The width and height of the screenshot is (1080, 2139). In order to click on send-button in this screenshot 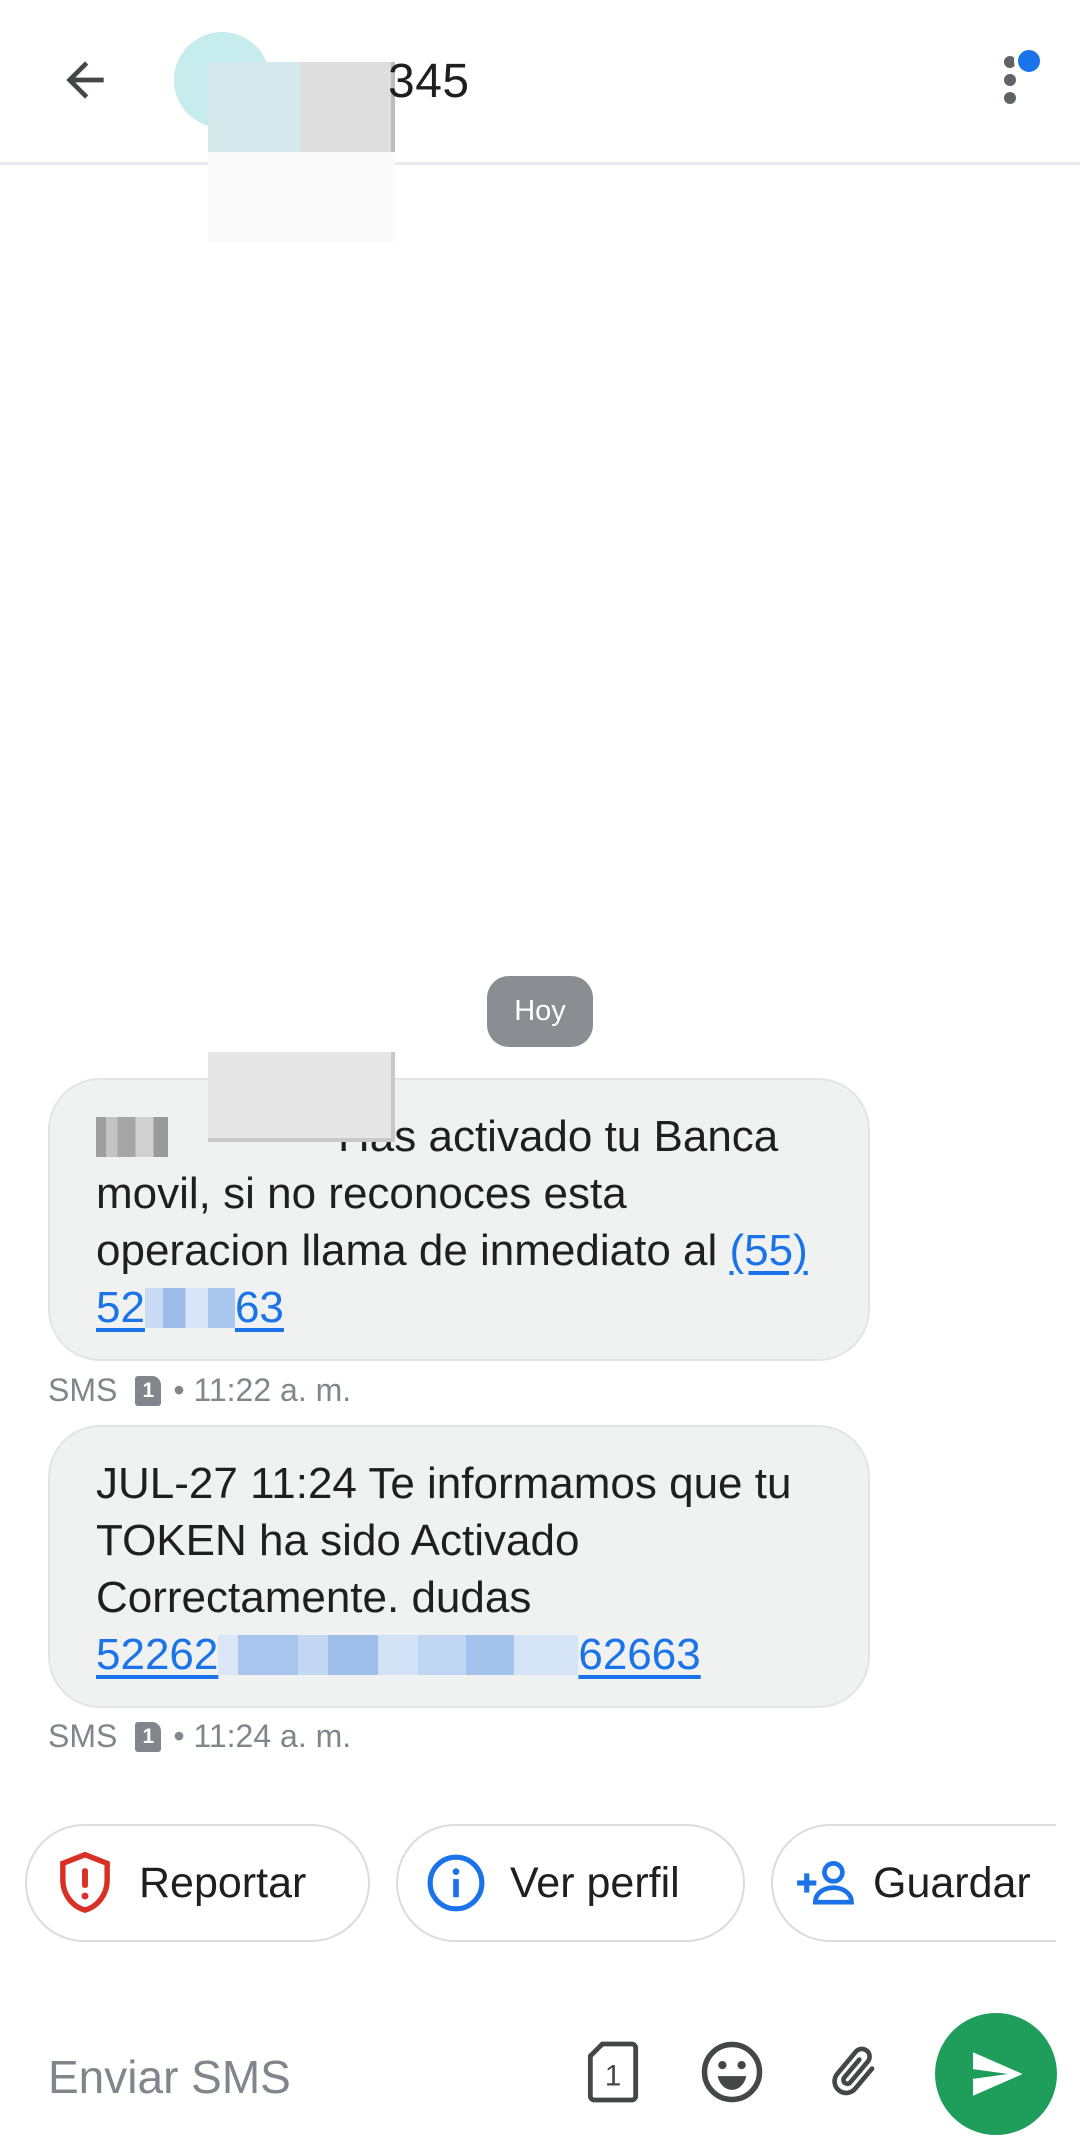, I will do `click(996, 2074)`.